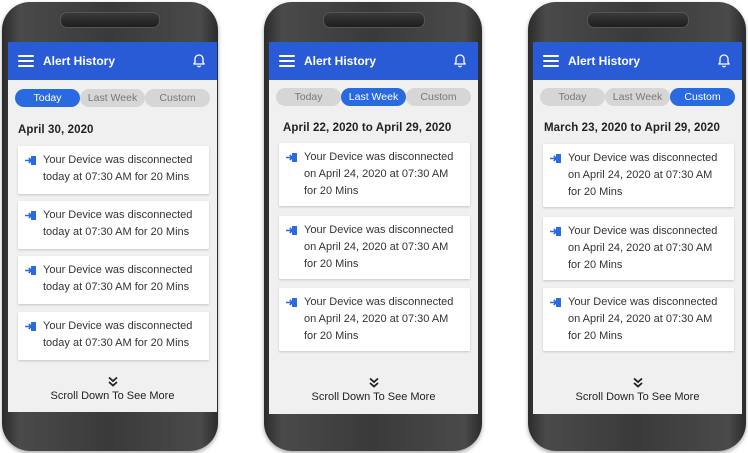  Describe the element at coordinates (367, 128) in the screenshot. I see `date-range-label: April 22, 2020 to April 29, 2020` at that location.